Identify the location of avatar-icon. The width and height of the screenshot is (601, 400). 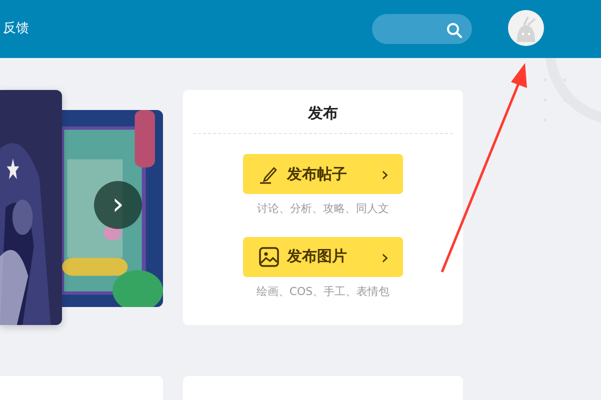
(526, 28).